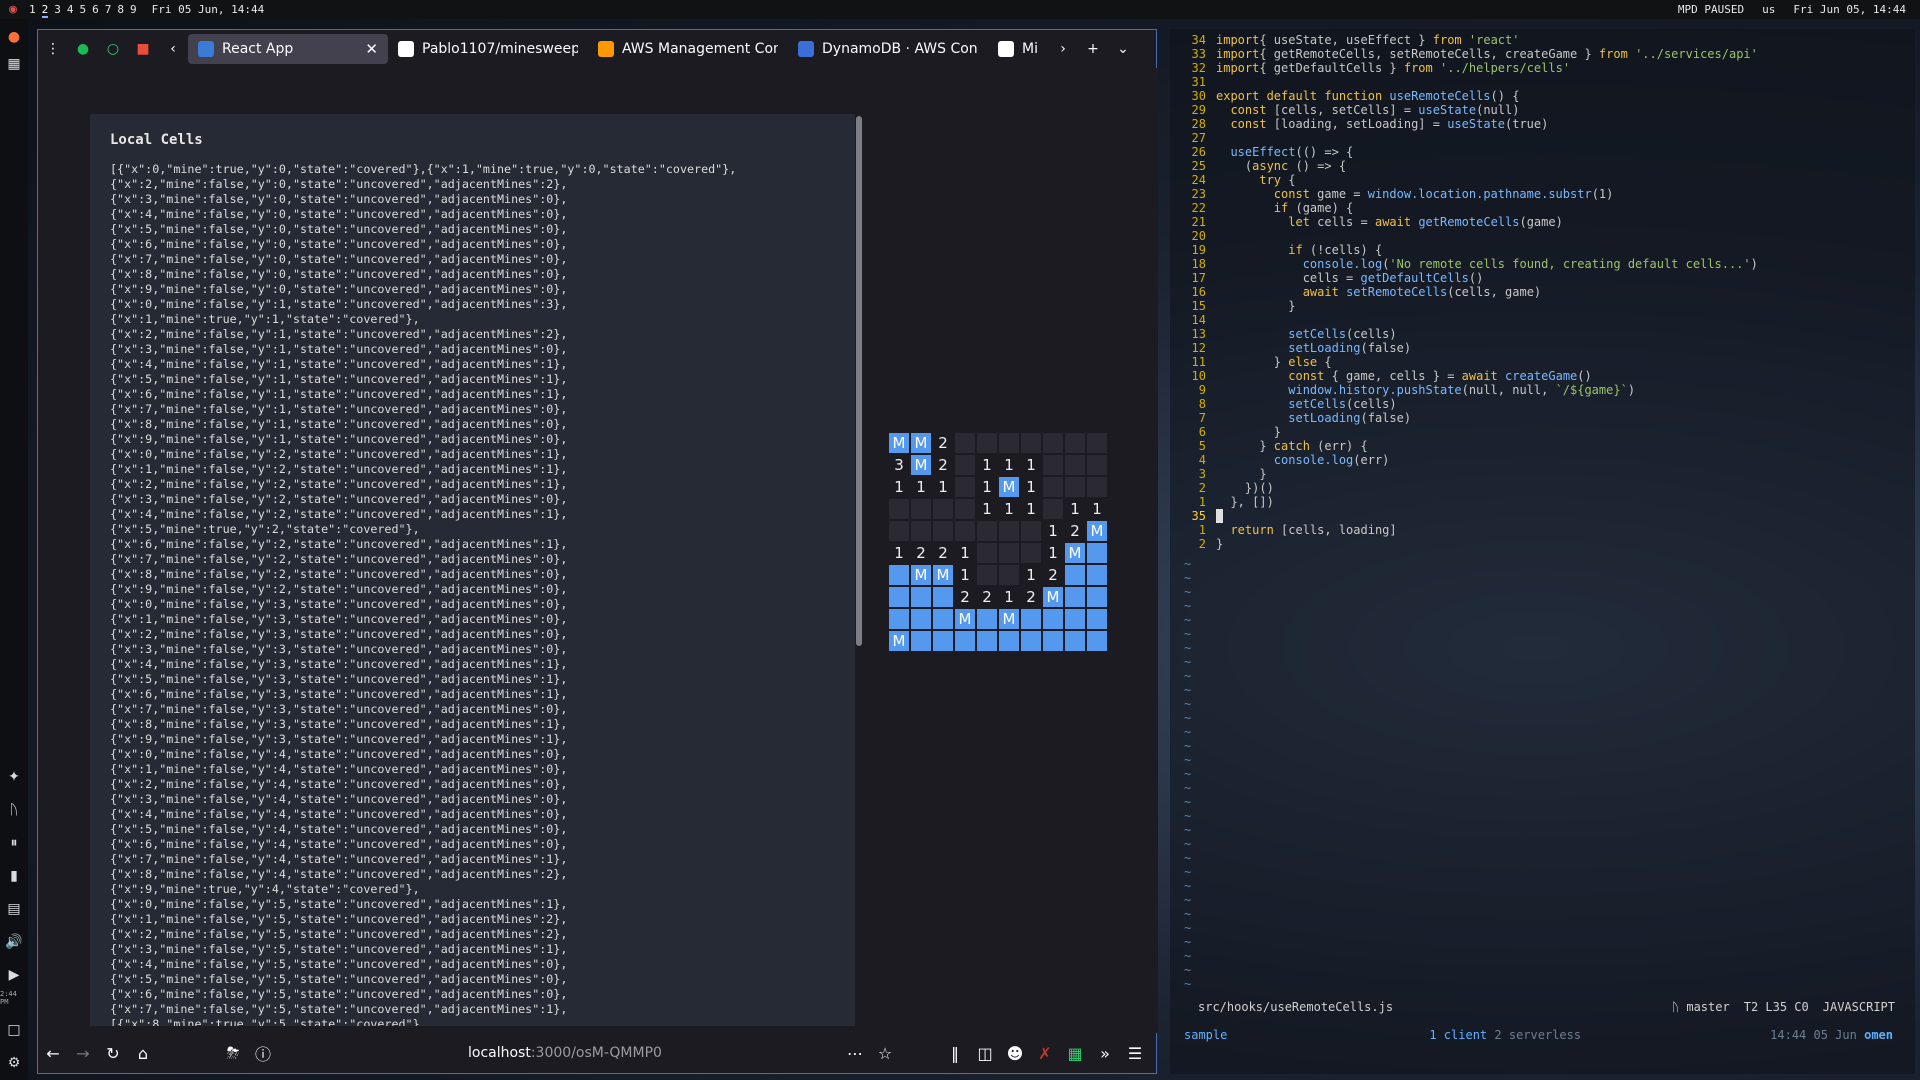 The width and height of the screenshot is (1920, 1080). Describe the element at coordinates (143, 49) in the screenshot. I see `extension-icon: ■` at that location.